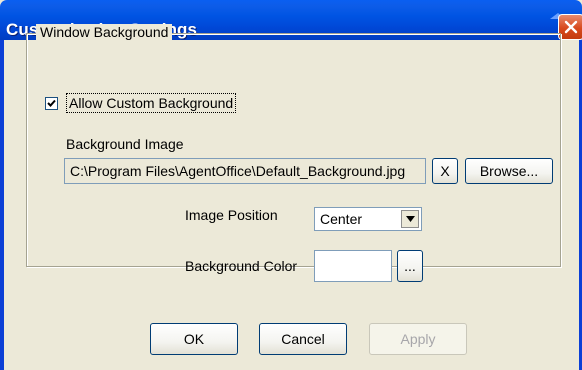 Image resolution: width=582 pixels, height=370 pixels. I want to click on dropdown-button, so click(410, 219).